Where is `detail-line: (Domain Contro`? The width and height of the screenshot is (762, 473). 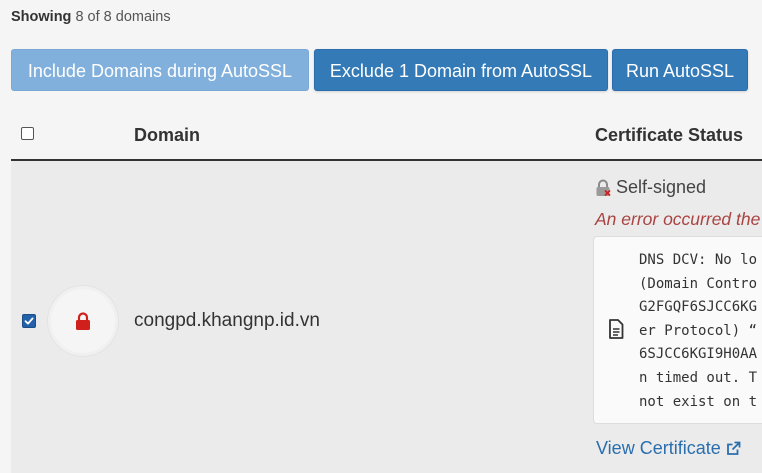 detail-line: (Domain Contro is located at coordinates (698, 283).